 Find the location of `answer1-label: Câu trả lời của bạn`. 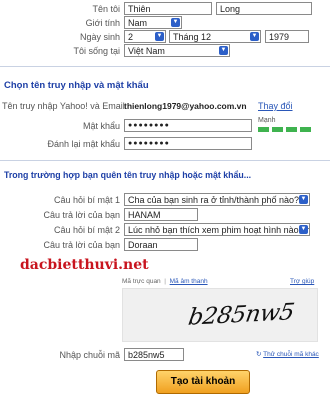

answer1-label: Câu trả lời của bạn is located at coordinates (81, 215).